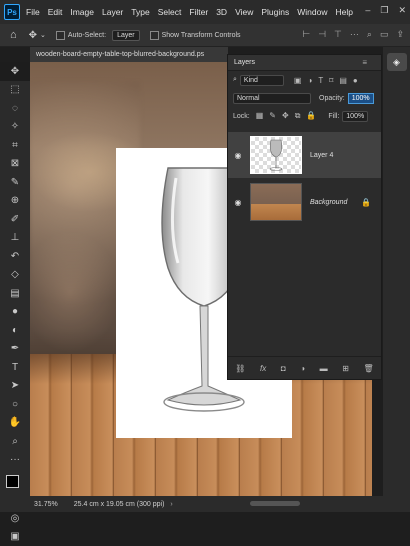 Image resolution: width=410 pixels, height=546 pixels. What do you see at coordinates (328, 202) in the screenshot?
I see `layer-name: Background` at bounding box center [328, 202].